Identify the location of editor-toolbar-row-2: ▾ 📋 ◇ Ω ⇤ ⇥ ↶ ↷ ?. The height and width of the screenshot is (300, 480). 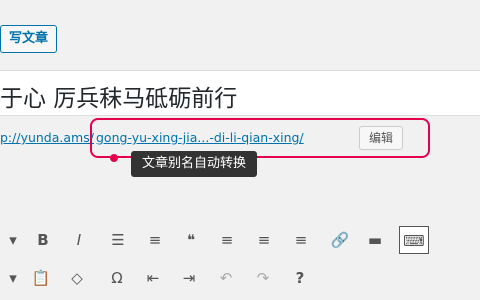
(240, 279).